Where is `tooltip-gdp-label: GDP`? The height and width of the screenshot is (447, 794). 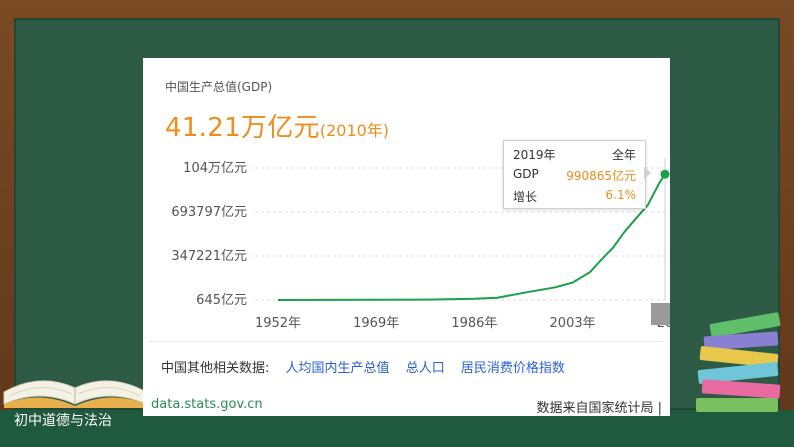
tooltip-gdp-label: GDP is located at coordinates (526, 174).